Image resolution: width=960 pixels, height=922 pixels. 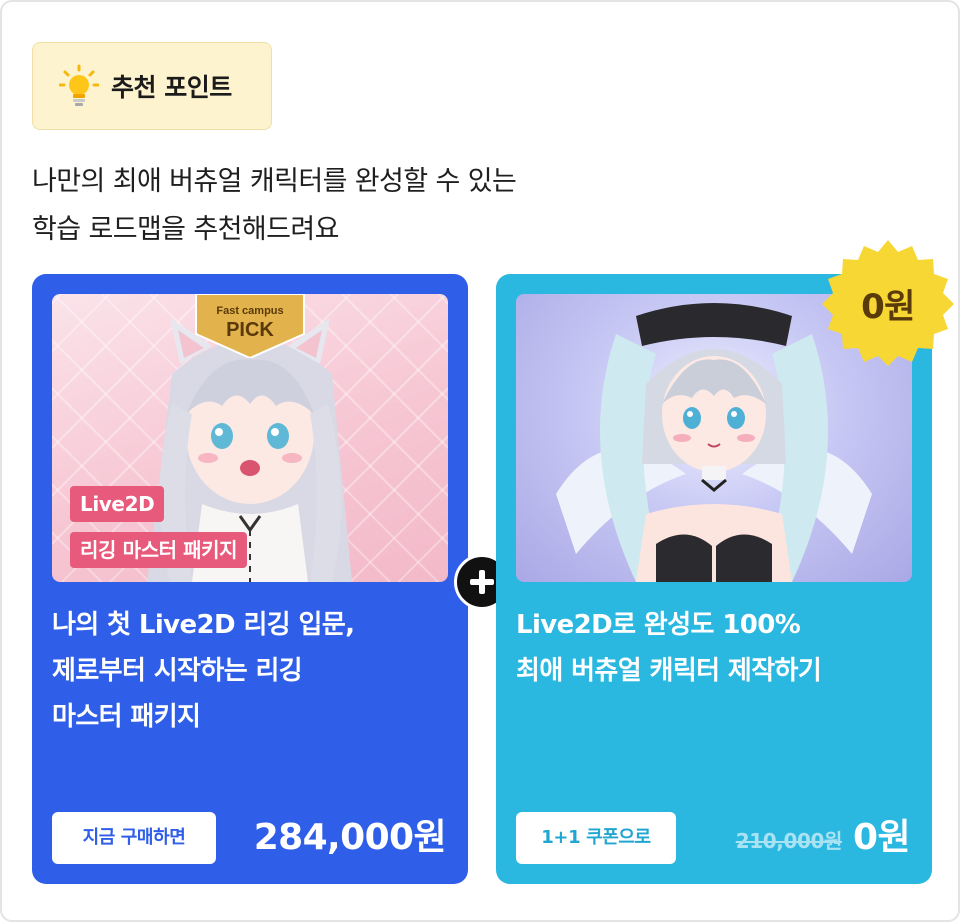 I want to click on recommendation-description: 나만의 최애 버츄얼 캐릭터를 완성할 수 있는 학습 로드맵을 추천해드려요, so click(x=352, y=206).